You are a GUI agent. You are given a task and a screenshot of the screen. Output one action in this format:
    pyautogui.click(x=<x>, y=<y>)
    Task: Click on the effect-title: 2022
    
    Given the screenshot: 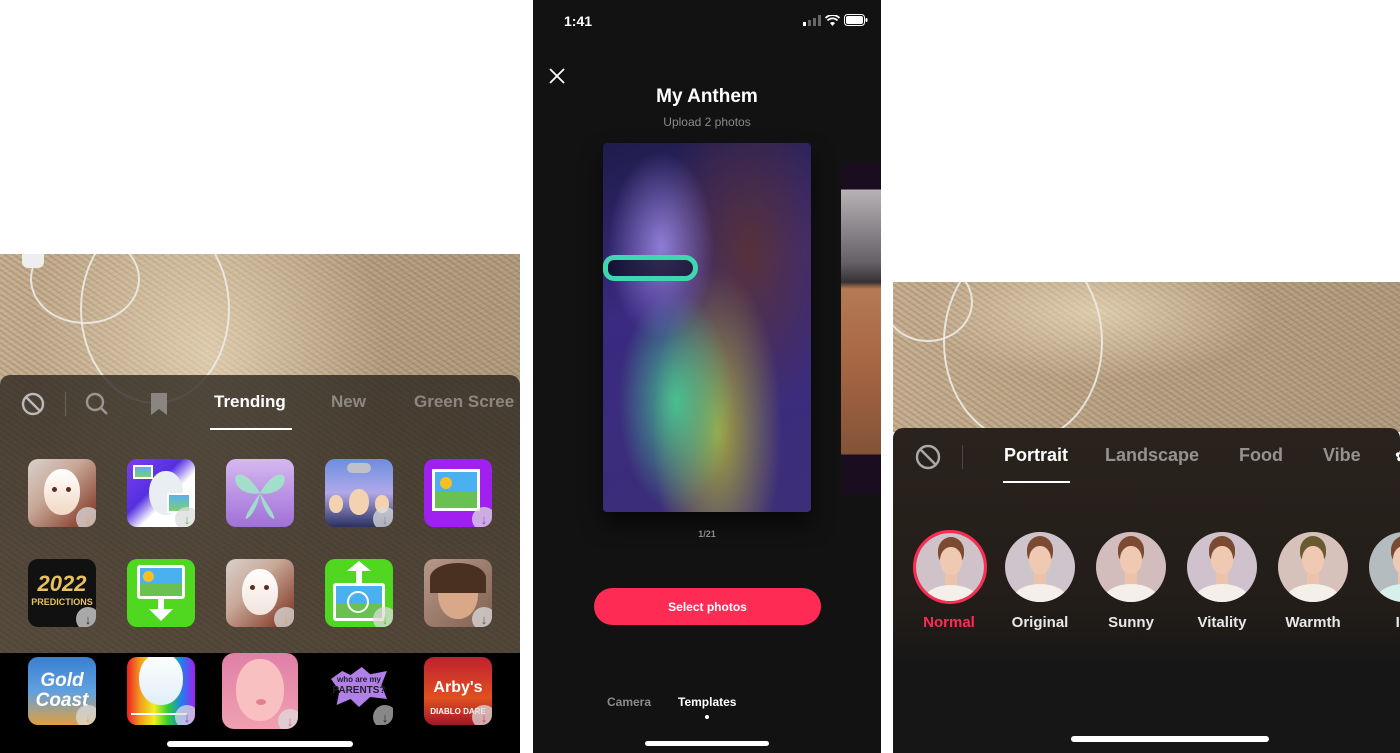 What is the action you would take?
    pyautogui.click(x=62, y=583)
    